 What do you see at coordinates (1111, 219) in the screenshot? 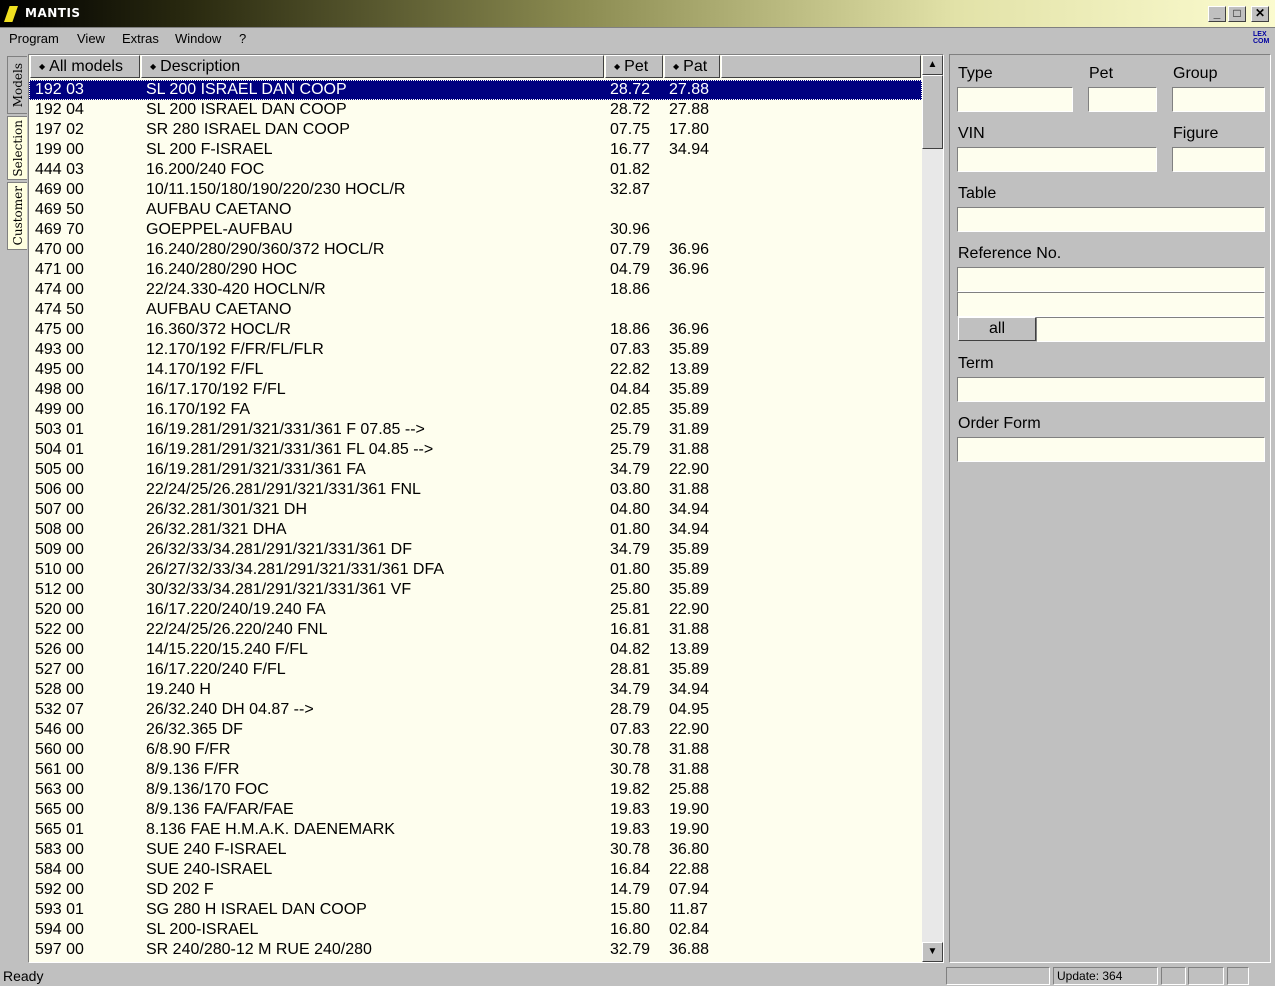
I see `table-input` at bounding box center [1111, 219].